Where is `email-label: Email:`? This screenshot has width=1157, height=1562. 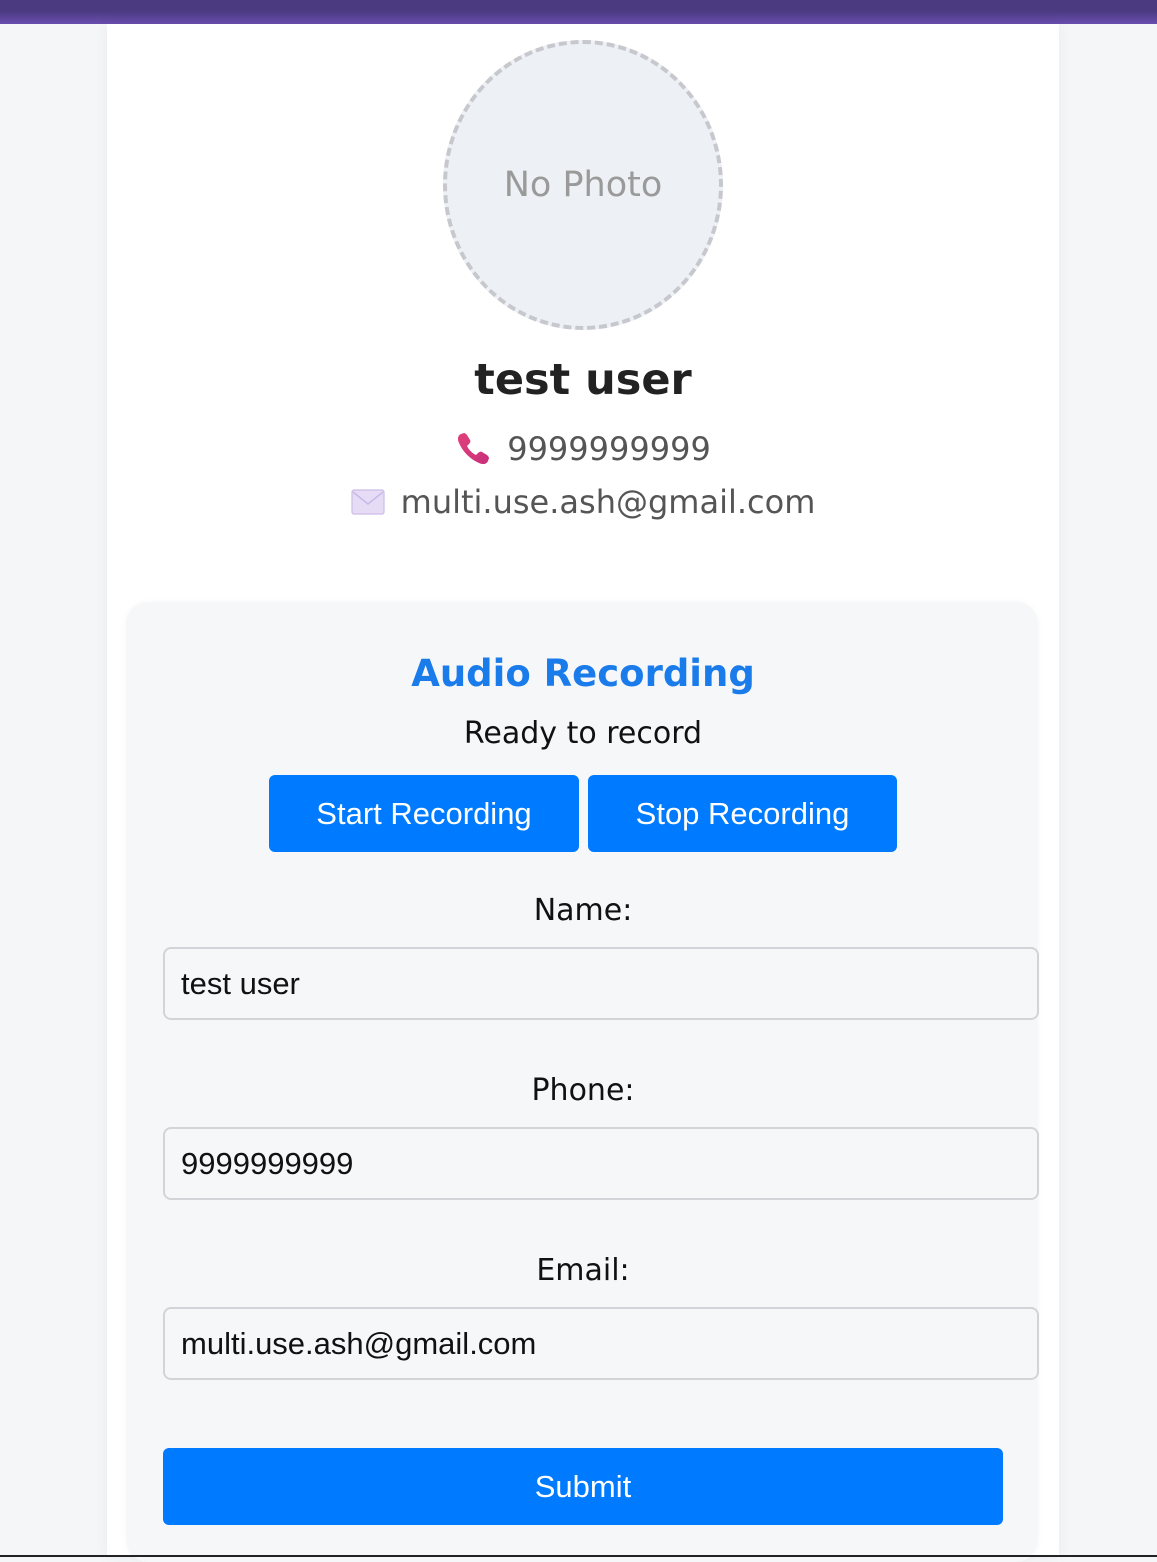
email-label: Email: is located at coordinates (583, 1270).